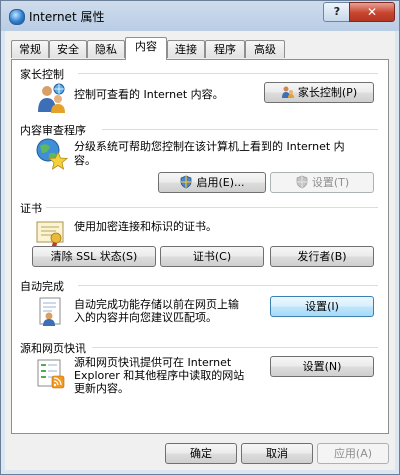 The image size is (400, 475). What do you see at coordinates (52, 154) in the screenshot?
I see `content-advisor-icon` at bounding box center [52, 154].